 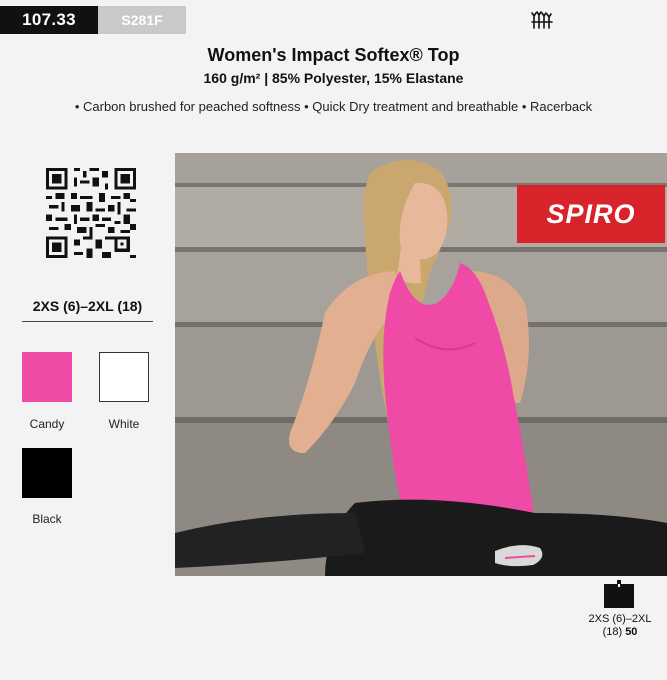 I want to click on pack-size-end: (18), so click(x=612, y=632).